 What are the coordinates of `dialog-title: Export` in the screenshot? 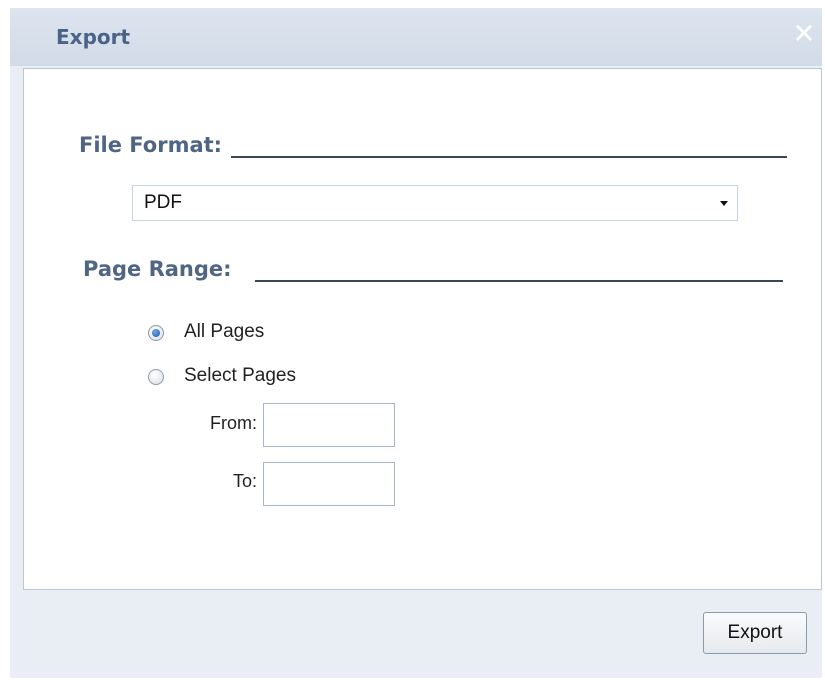 It's located at (93, 37).